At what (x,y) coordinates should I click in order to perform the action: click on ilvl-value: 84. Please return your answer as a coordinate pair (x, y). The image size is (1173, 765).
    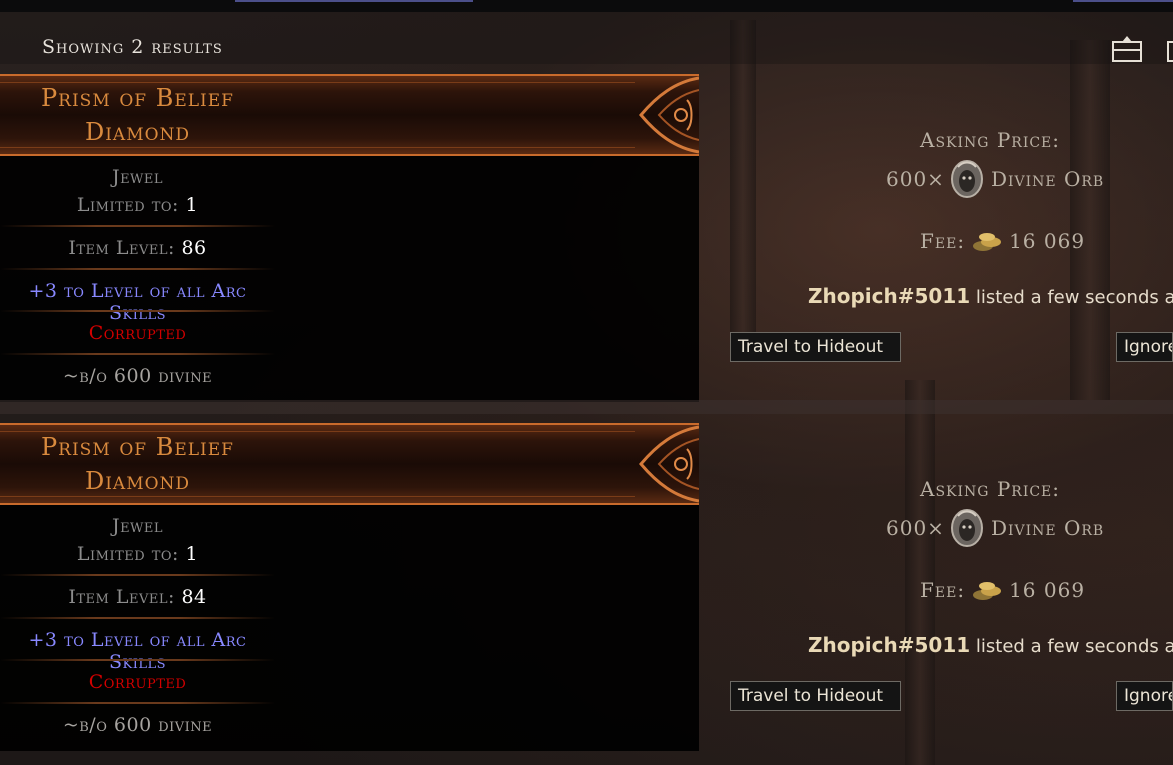
    Looking at the image, I should click on (194, 597).